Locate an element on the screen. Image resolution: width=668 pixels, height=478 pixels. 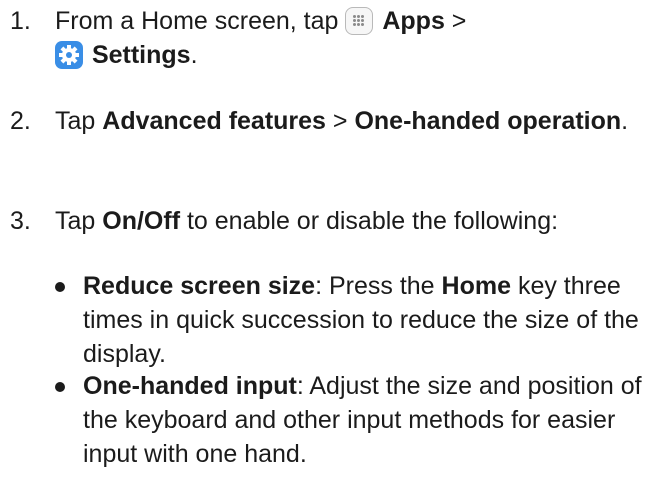
on-off-label: On/Off is located at coordinates (141, 221).